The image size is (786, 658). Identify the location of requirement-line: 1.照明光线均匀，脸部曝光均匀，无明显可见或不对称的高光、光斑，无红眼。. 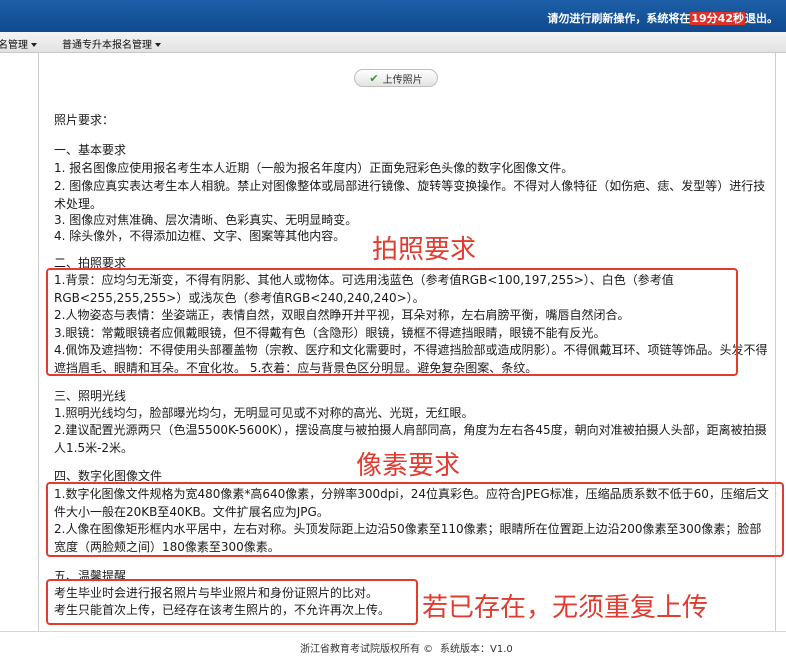
(264, 413).